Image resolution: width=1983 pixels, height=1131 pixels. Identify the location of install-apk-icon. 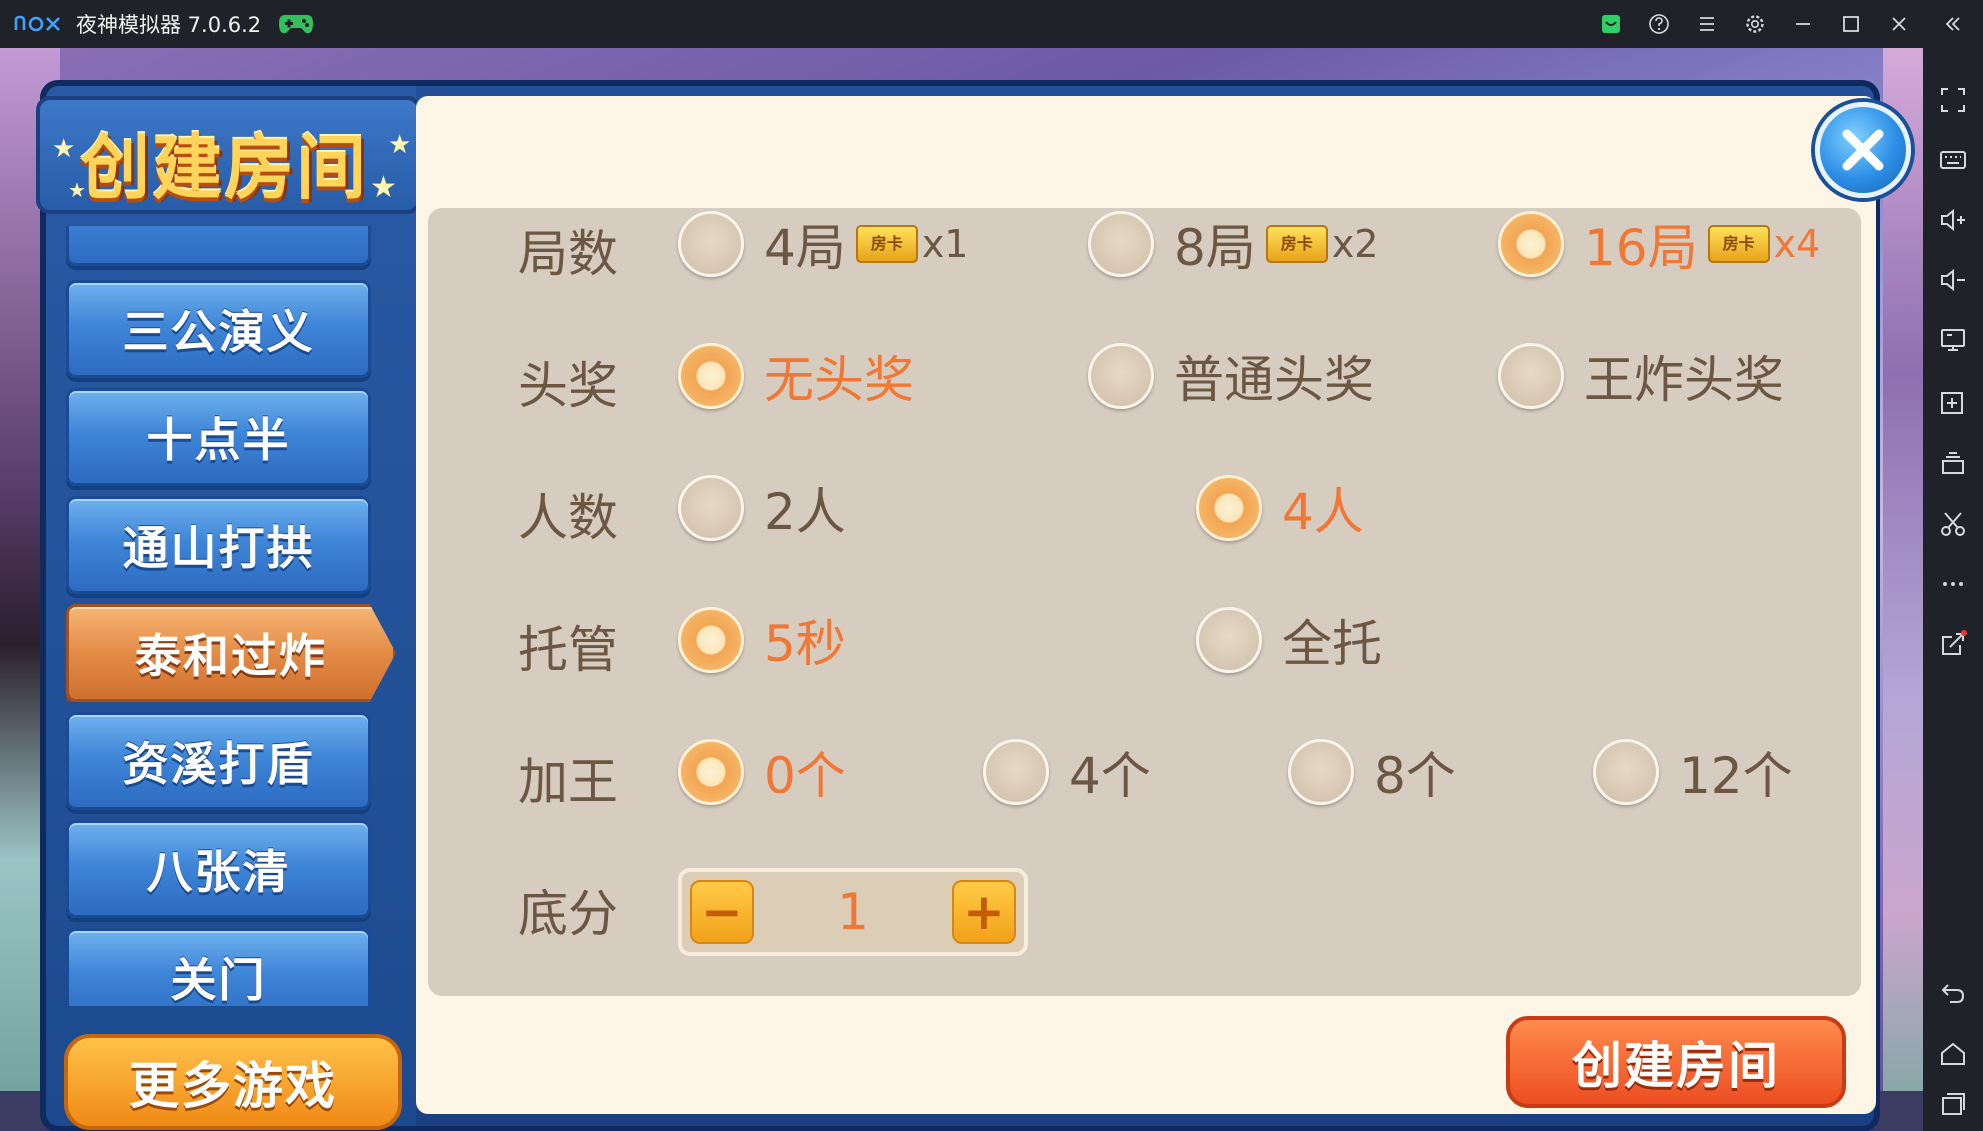
(1953, 404).